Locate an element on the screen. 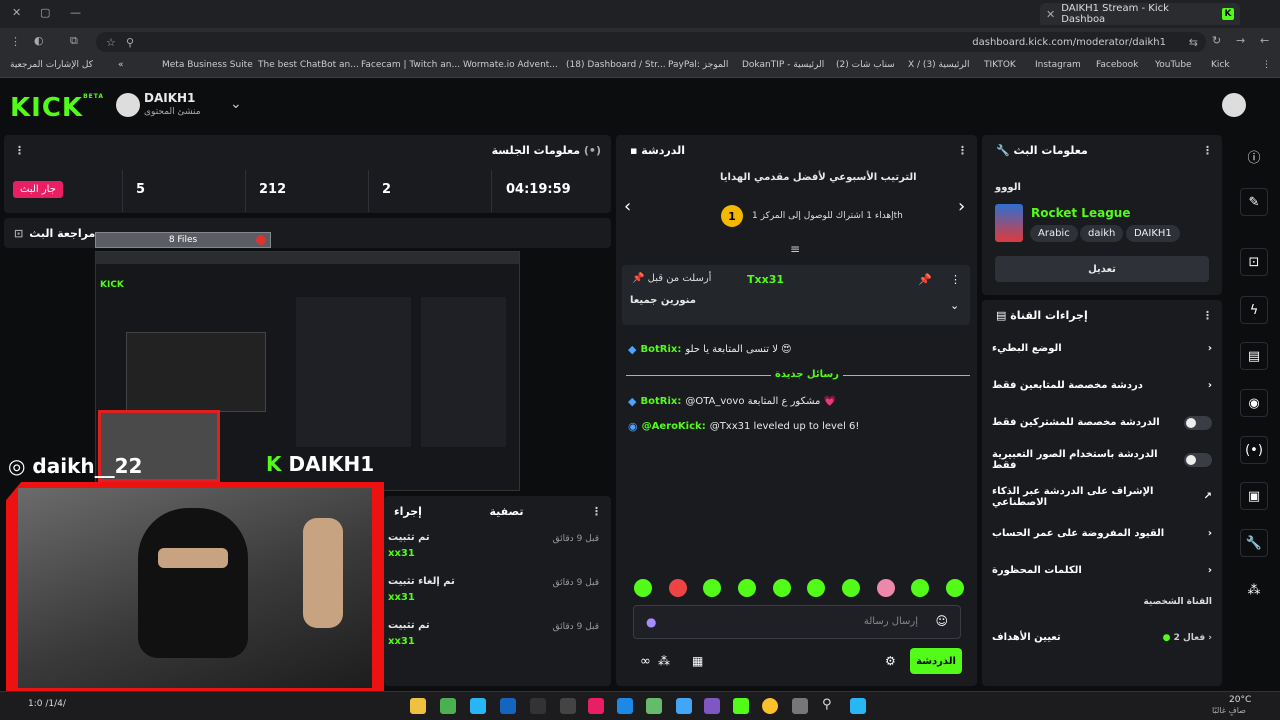 The height and width of the screenshot is (720, 1280). pinned-user: Txx31 is located at coordinates (765, 279).